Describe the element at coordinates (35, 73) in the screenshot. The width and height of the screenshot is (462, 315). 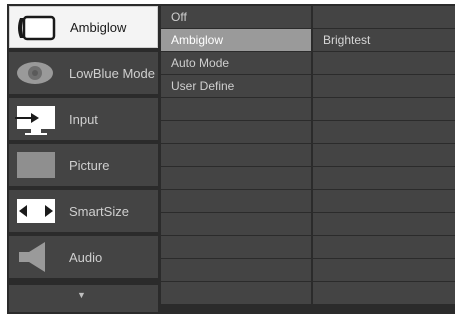
I see `lowblue-eye-icon` at that location.